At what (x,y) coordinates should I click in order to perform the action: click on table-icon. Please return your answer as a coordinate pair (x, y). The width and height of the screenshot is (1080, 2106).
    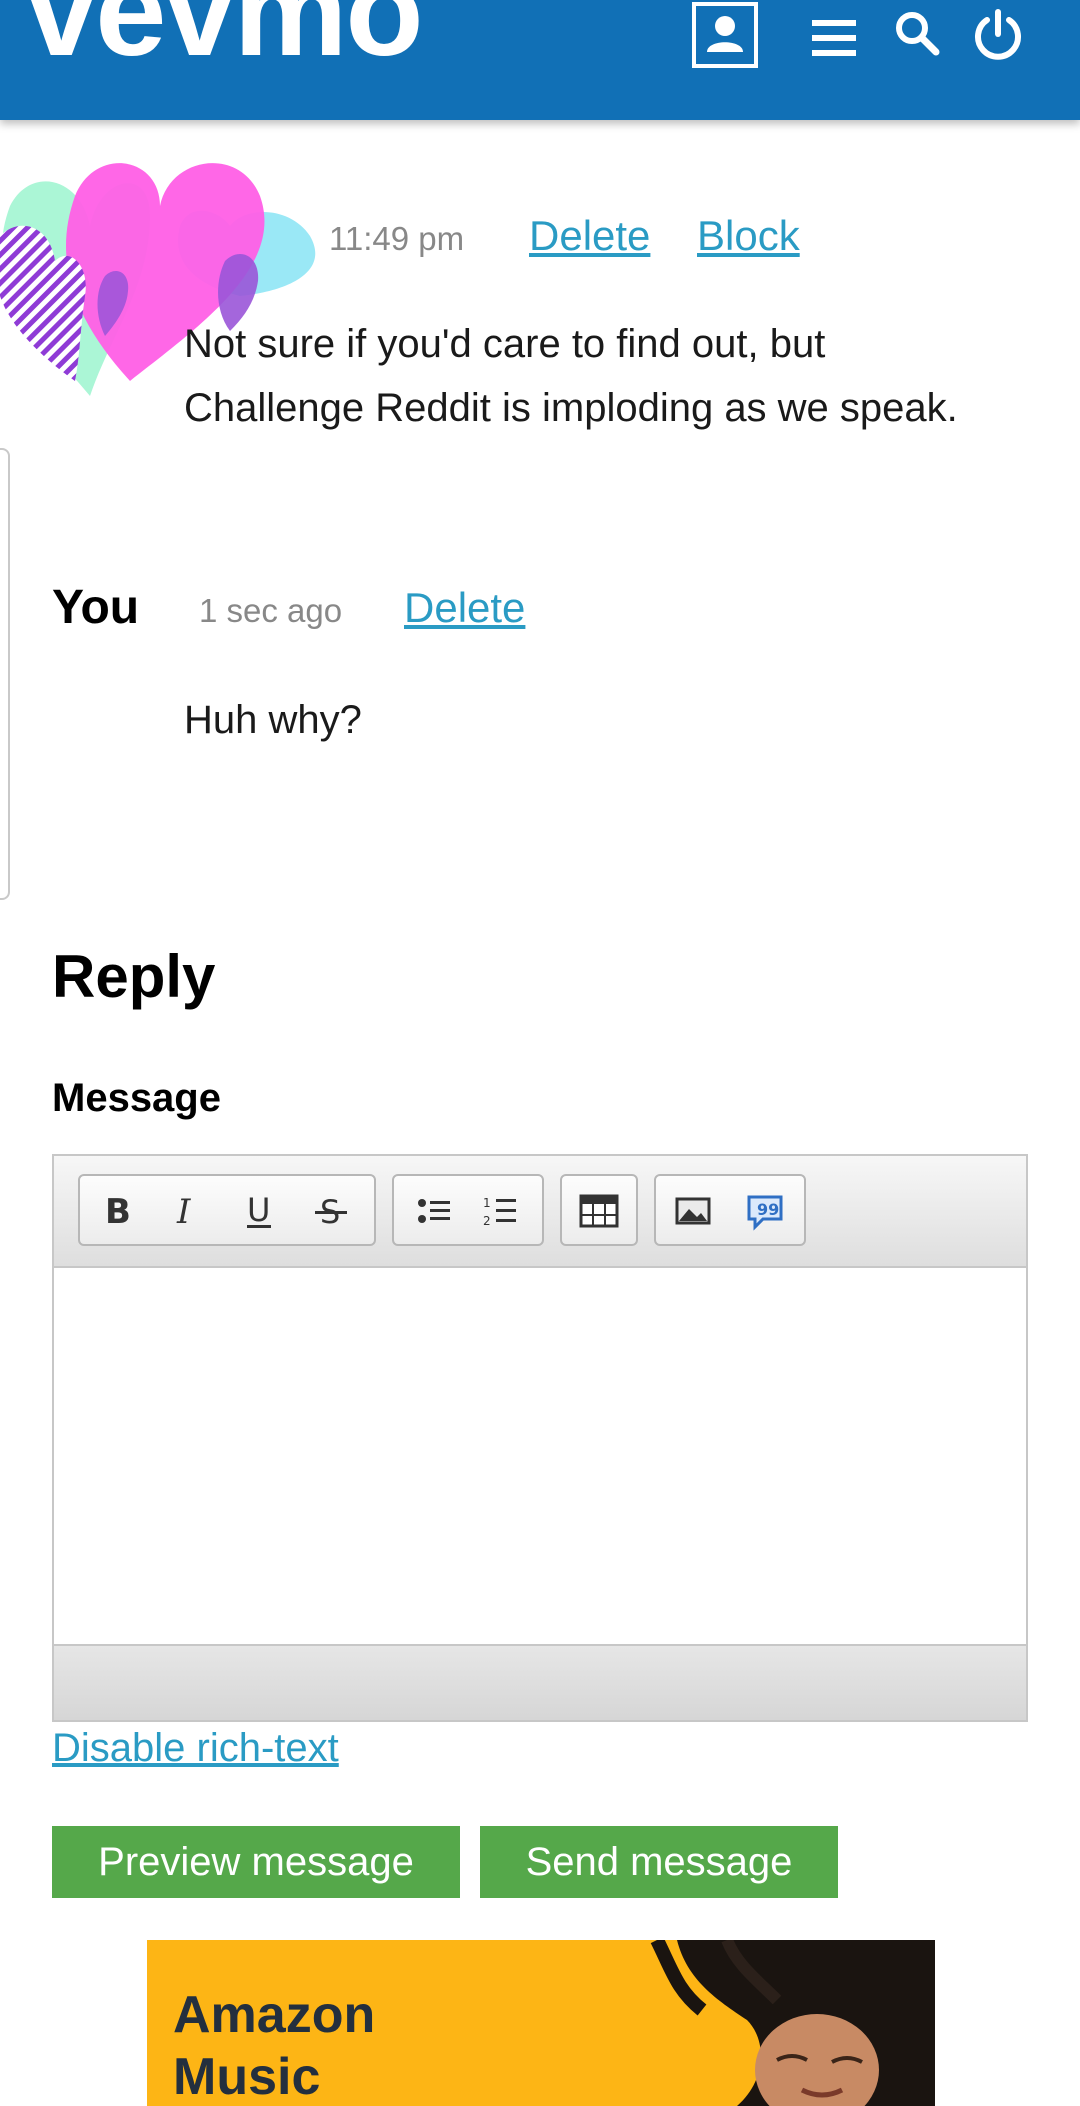
    Looking at the image, I should click on (599, 1211).